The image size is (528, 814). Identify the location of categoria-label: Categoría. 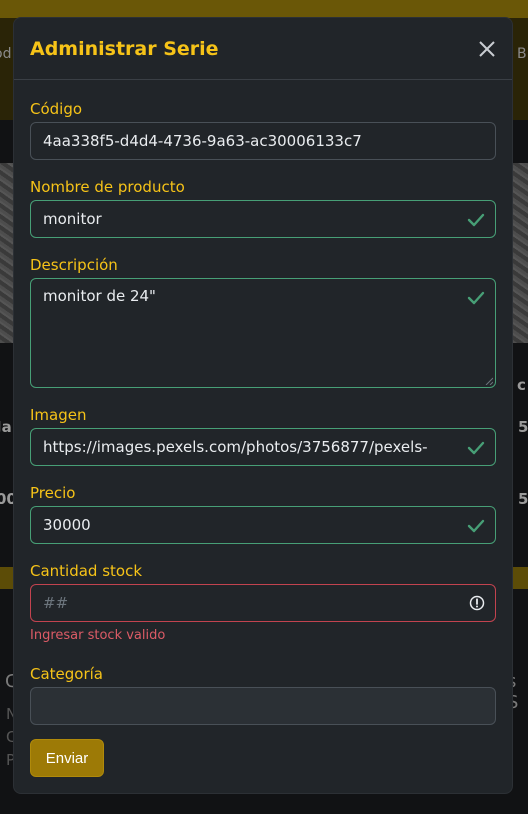
(67, 674).